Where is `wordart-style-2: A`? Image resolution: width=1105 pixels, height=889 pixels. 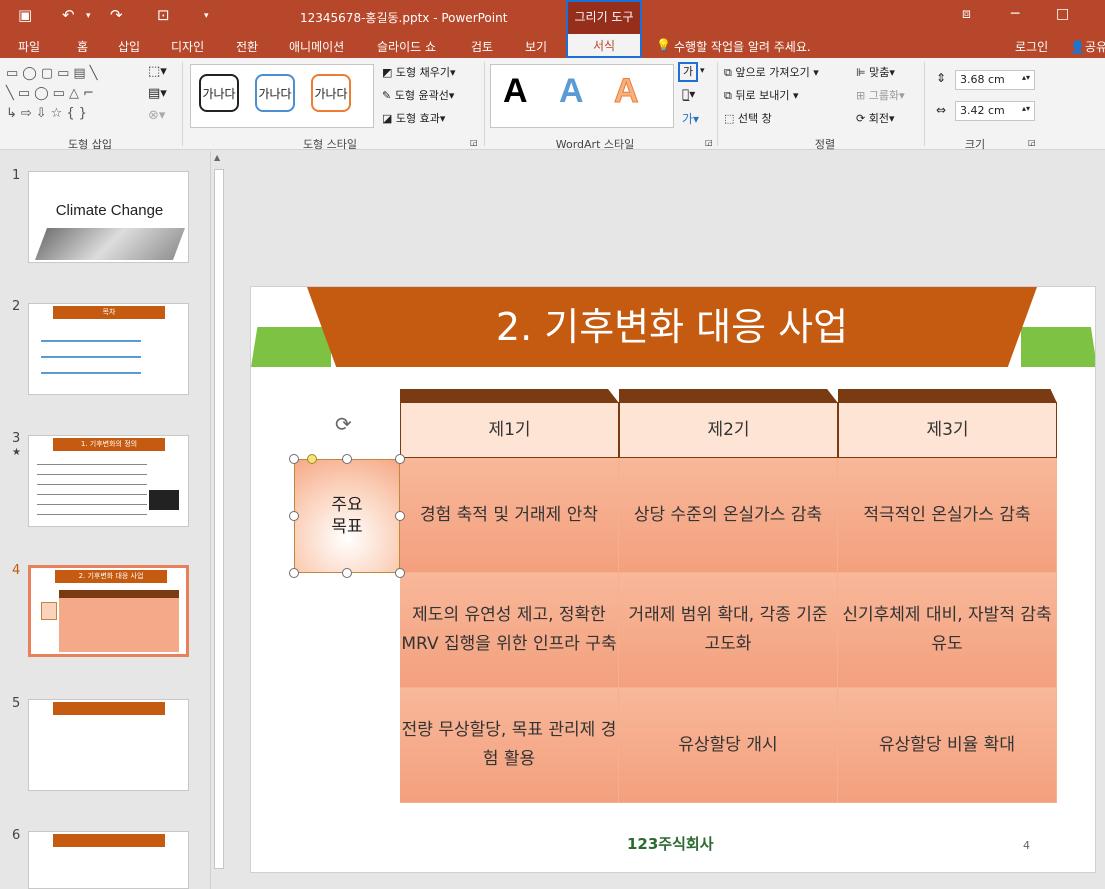 wordart-style-2: A is located at coordinates (571, 91).